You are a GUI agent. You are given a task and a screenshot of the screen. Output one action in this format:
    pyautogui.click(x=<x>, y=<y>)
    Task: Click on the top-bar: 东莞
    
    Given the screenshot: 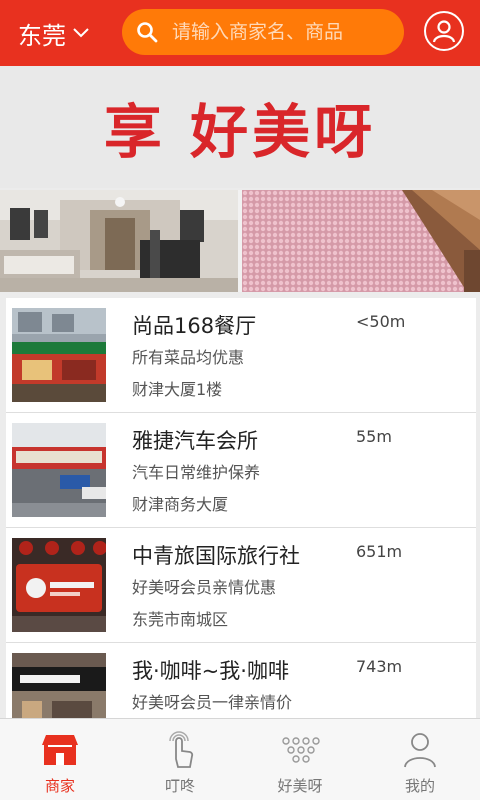 What is the action you would take?
    pyautogui.click(x=240, y=33)
    